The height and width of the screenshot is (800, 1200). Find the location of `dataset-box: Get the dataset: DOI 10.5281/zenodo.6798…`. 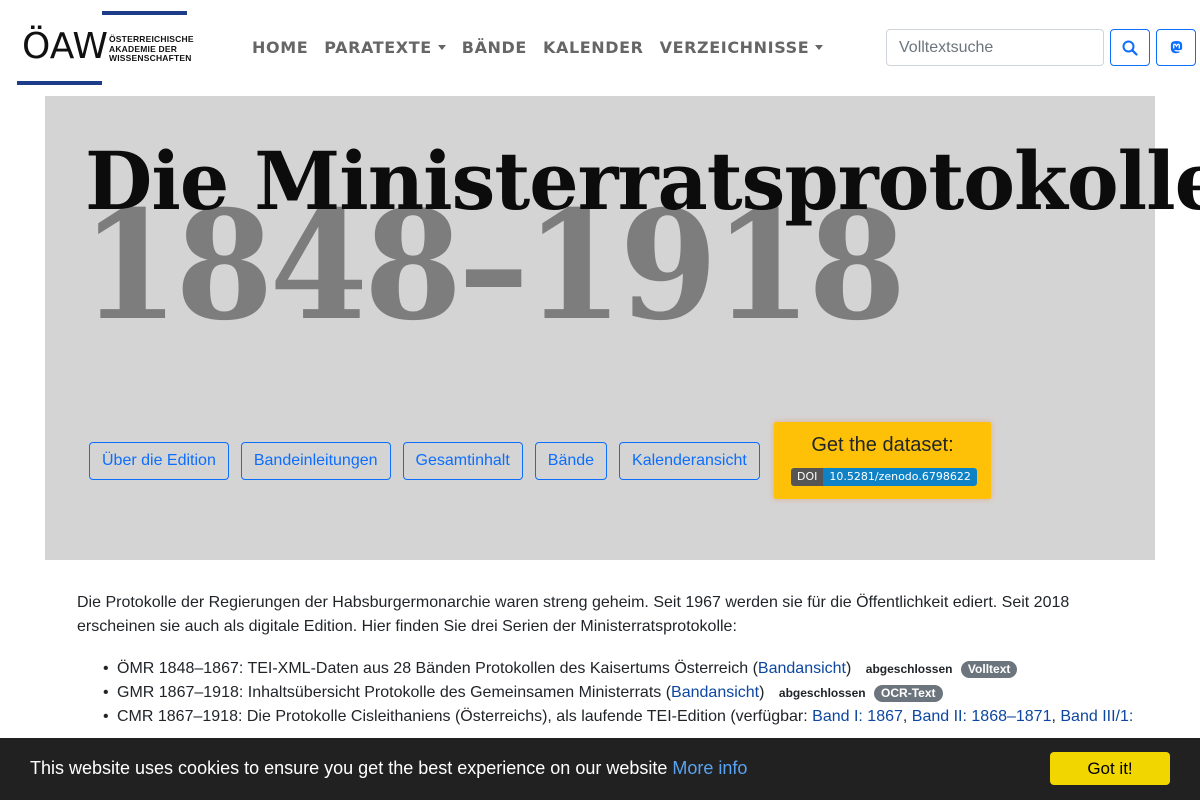

dataset-box: Get the dataset: DOI 10.5281/zenodo.6798… is located at coordinates (882, 460).